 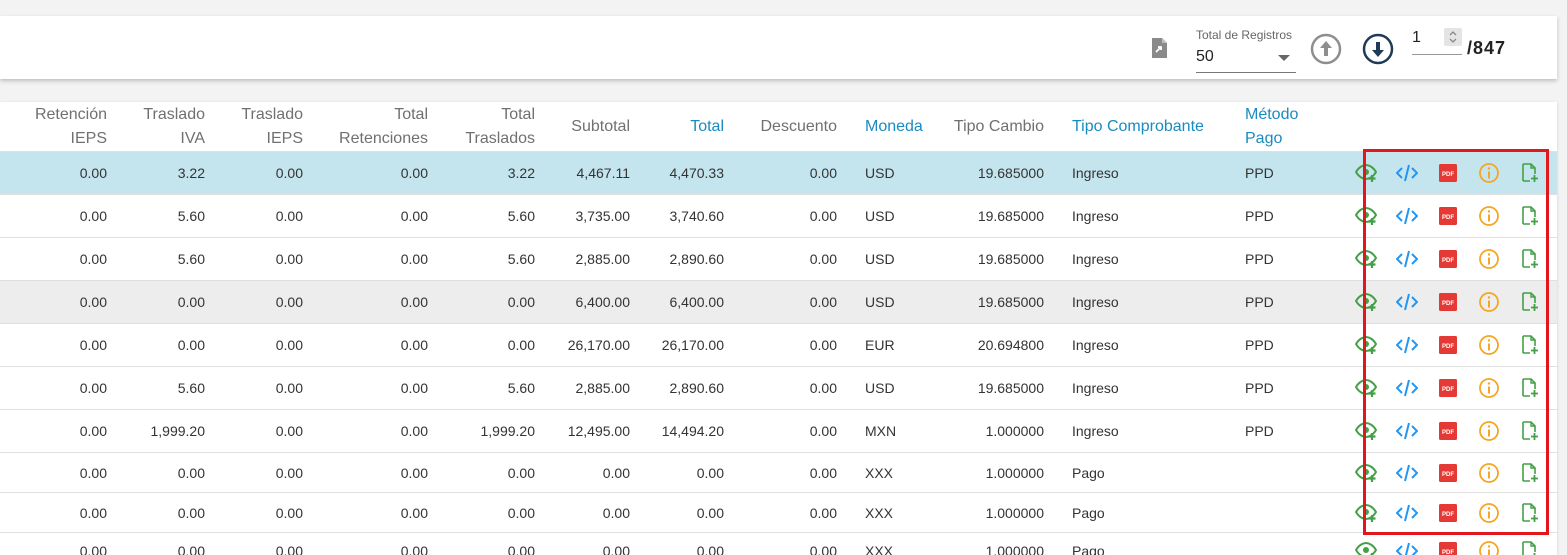 I want to click on arrow-up-circle-icon, so click(x=1326, y=49).